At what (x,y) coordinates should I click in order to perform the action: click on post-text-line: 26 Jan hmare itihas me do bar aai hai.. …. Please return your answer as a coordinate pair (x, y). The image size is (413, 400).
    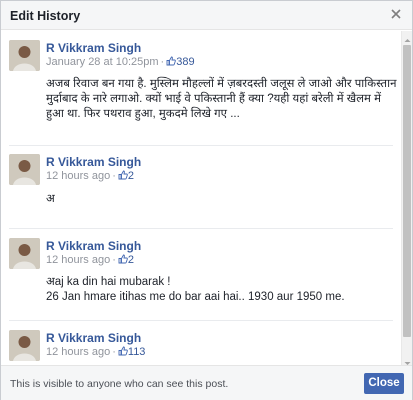
    Looking at the image, I should click on (195, 297).